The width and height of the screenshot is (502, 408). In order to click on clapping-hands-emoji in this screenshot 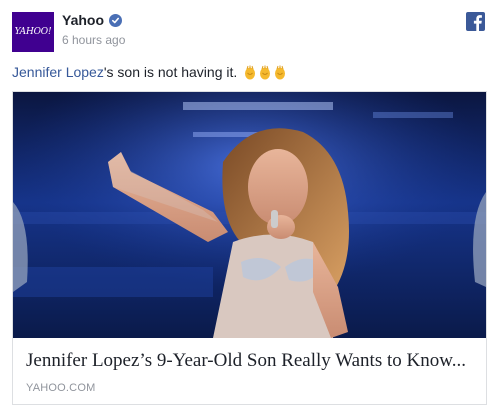, I will do `click(265, 72)`.